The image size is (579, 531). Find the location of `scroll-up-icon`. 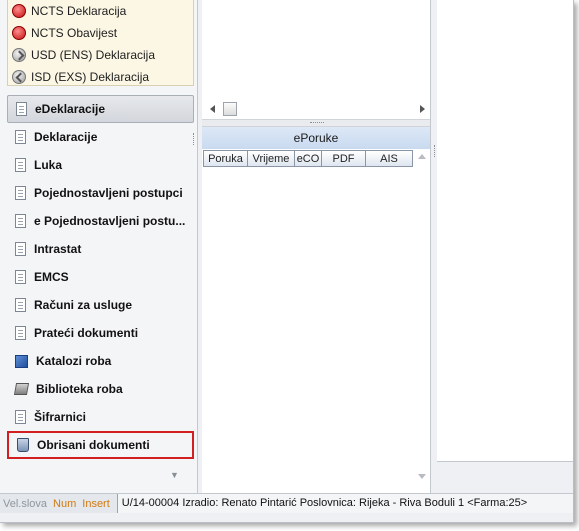

scroll-up-icon is located at coordinates (422, 156).